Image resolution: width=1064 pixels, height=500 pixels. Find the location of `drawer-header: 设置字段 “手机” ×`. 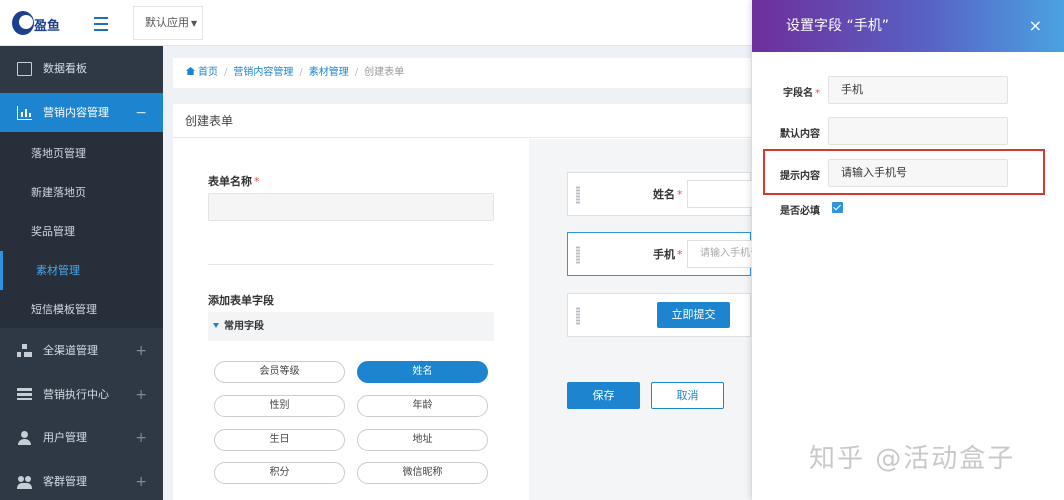

drawer-header: 设置字段 “手机” × is located at coordinates (908, 26).